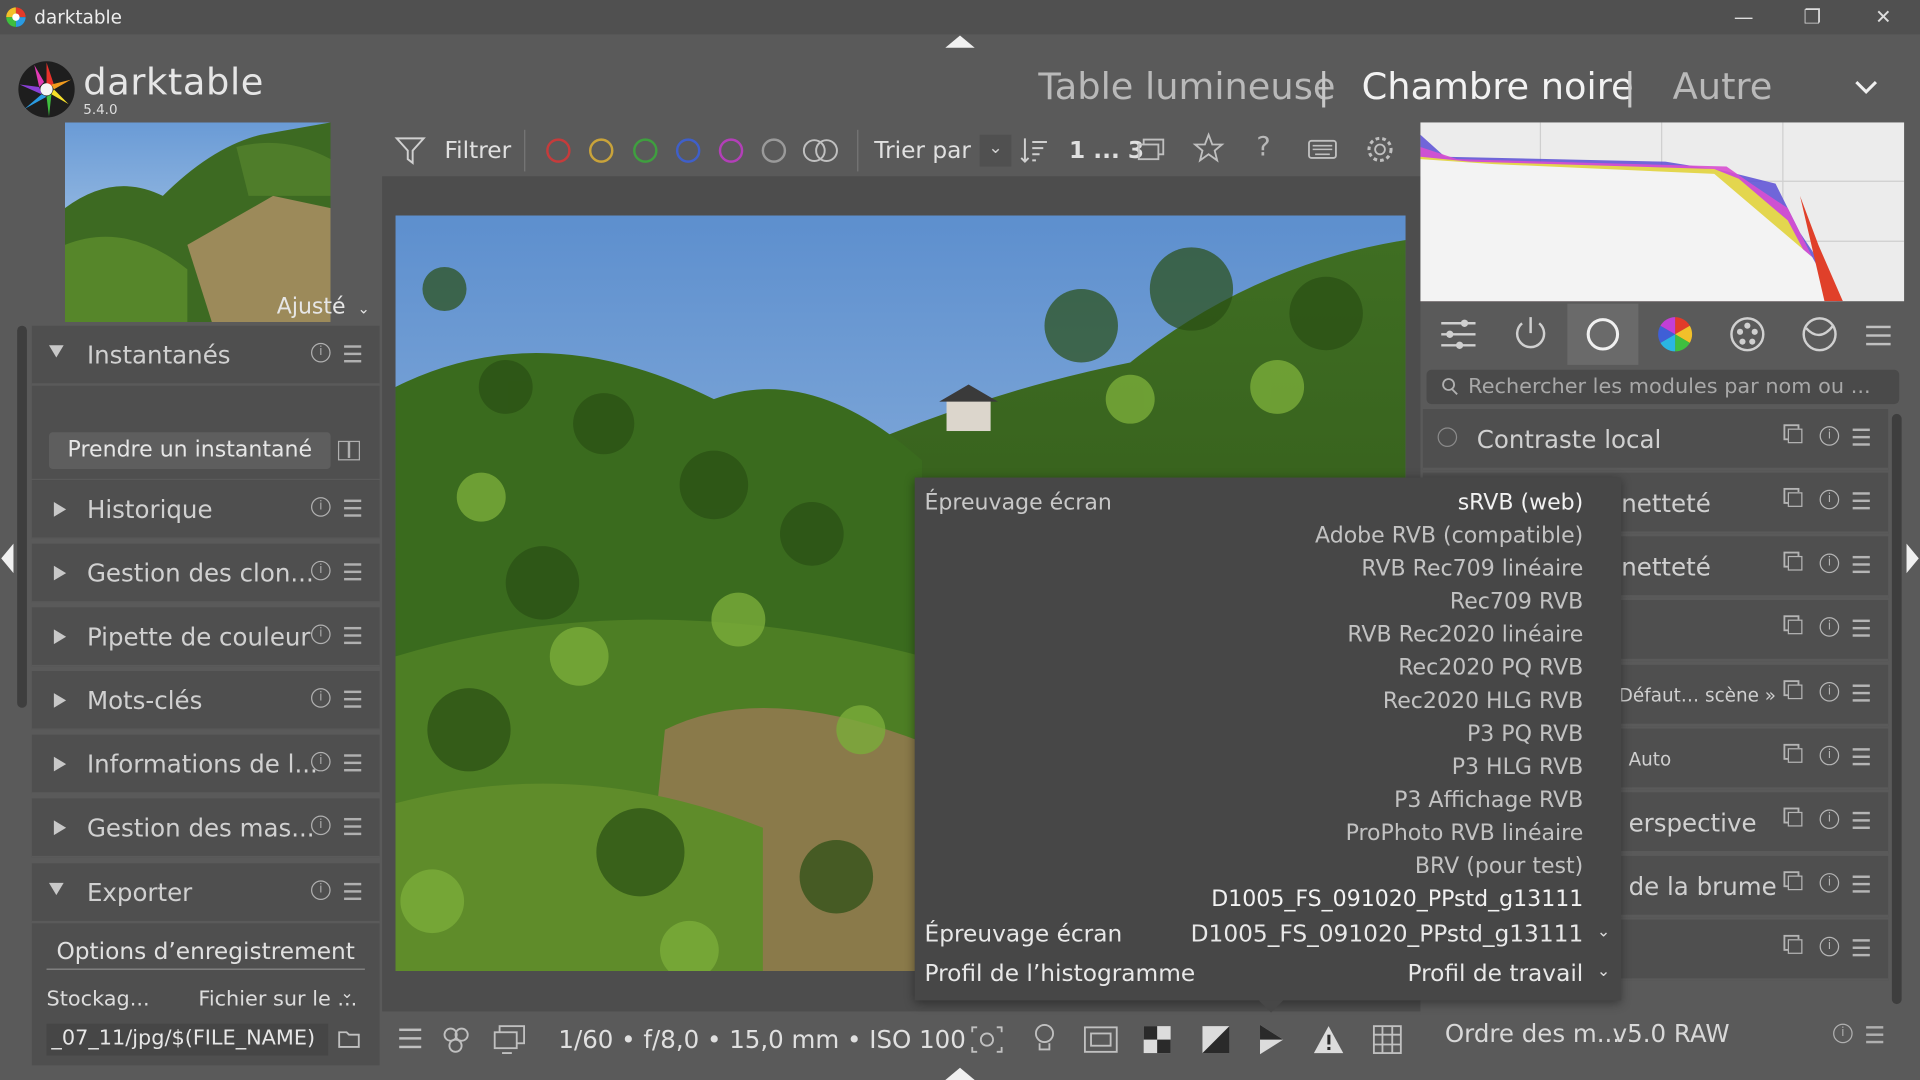 This screenshot has width=1920, height=1080. Describe the element at coordinates (1495, 973) in the screenshot. I see `histogram-profile-value: Profil de travail` at that location.